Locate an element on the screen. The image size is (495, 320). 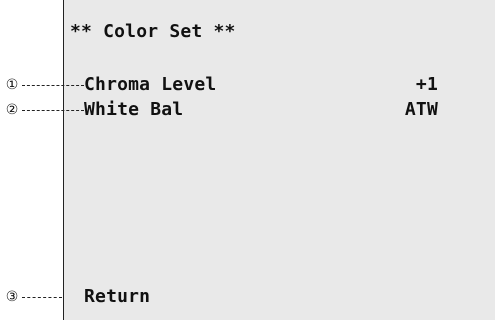
chroma-level-value: +1 is located at coordinates (426, 84).